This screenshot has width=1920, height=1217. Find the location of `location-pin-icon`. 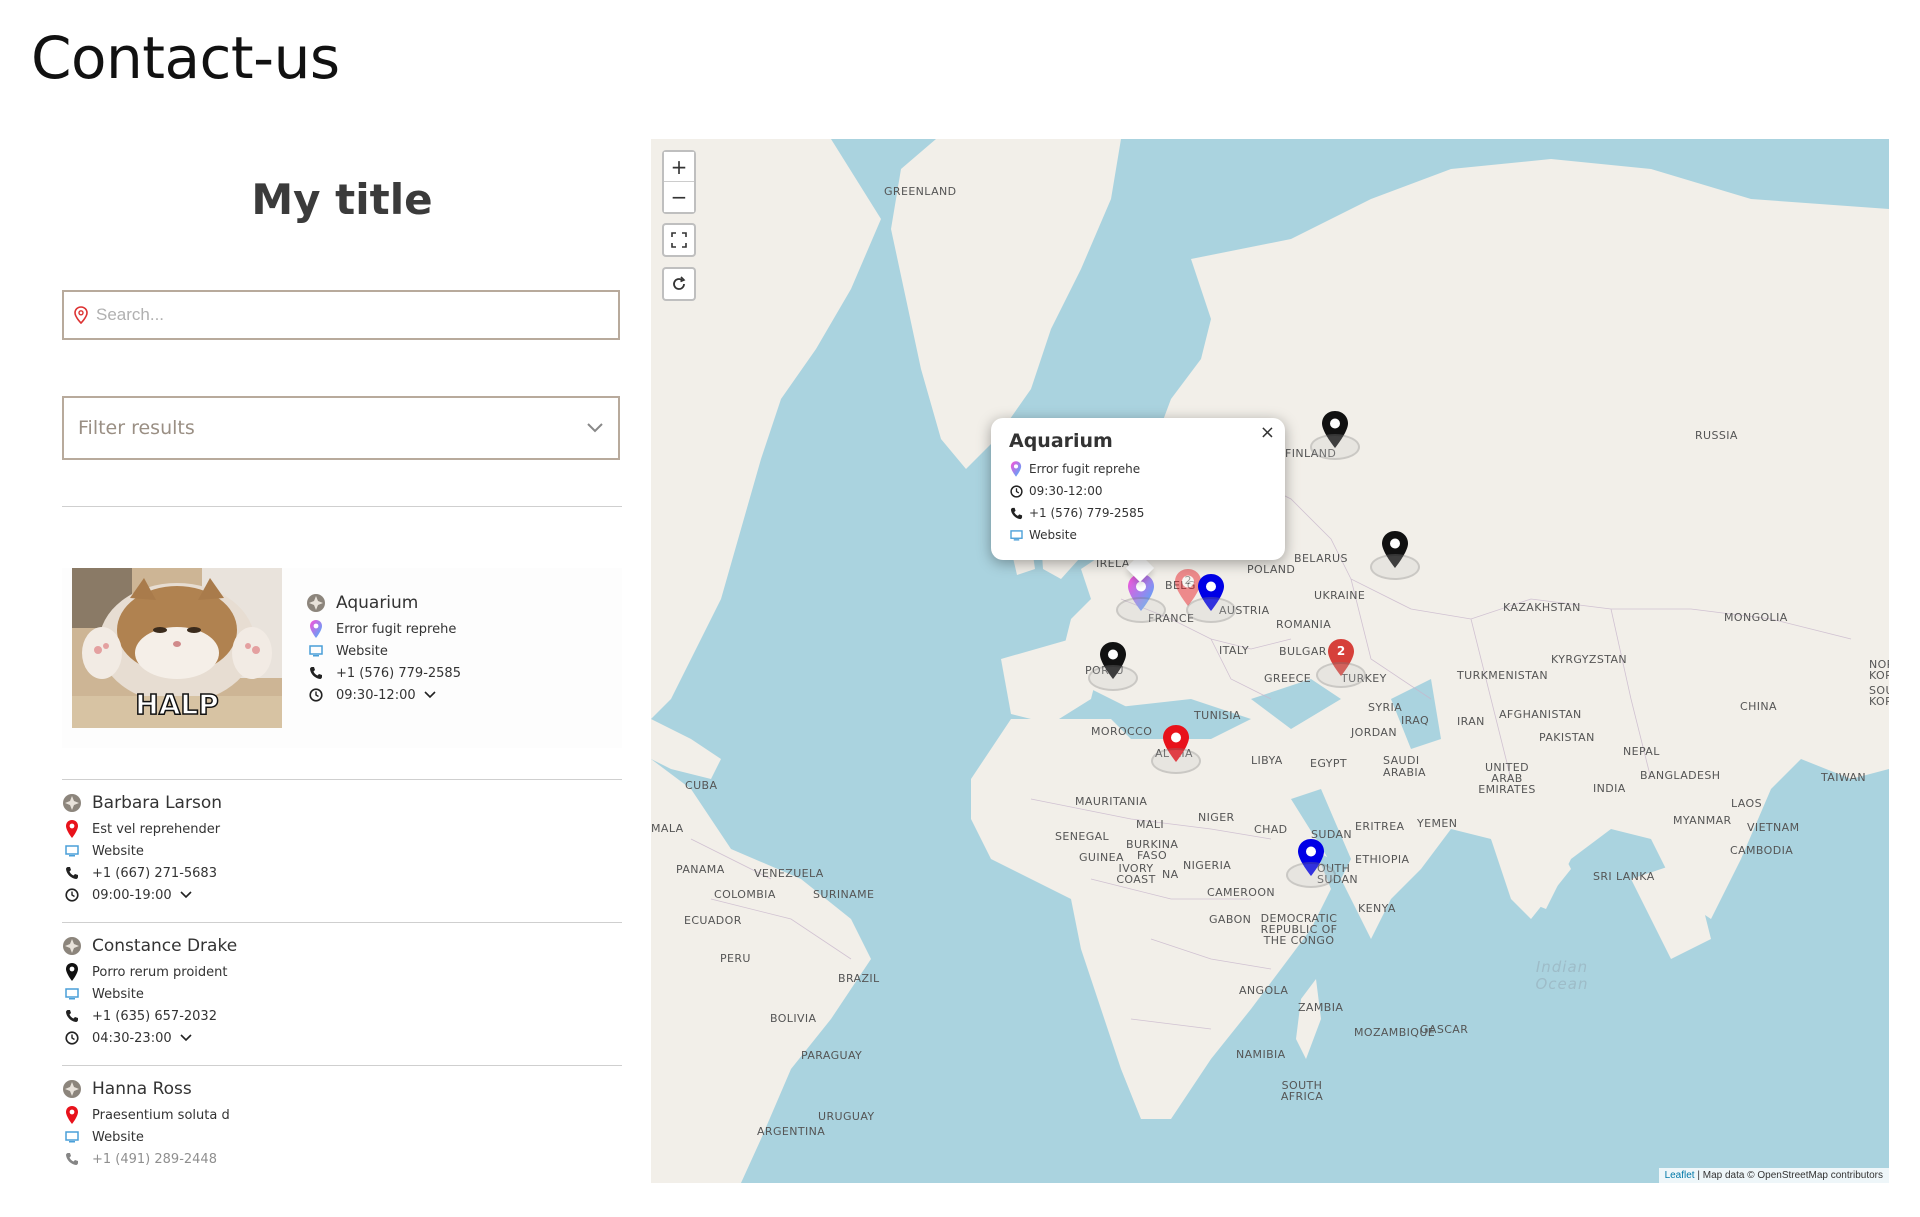

location-pin-icon is located at coordinates (81, 315).